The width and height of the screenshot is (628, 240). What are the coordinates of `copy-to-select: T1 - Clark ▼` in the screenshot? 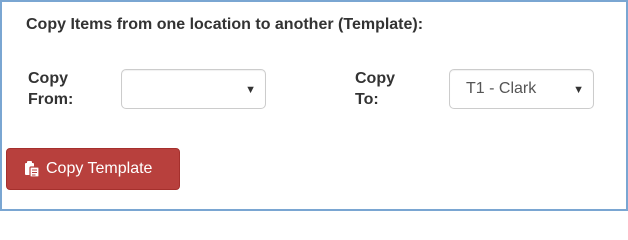 It's located at (521, 89).